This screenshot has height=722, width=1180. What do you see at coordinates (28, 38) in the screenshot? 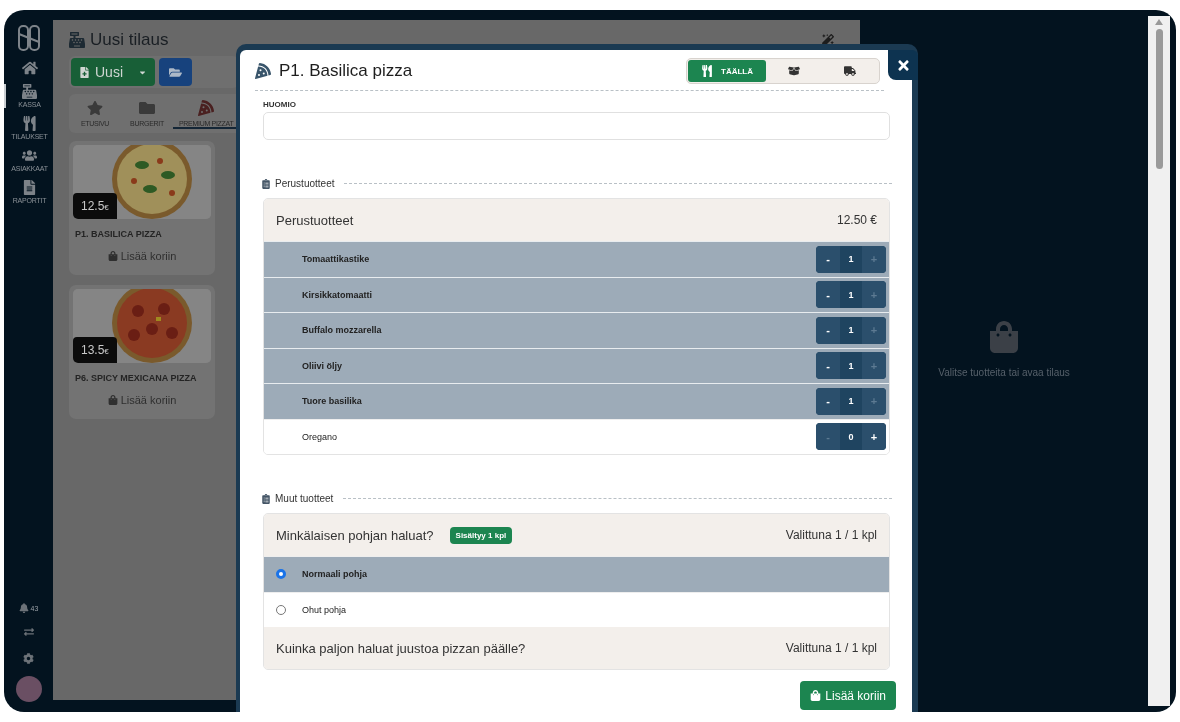
I see `logo-icon` at bounding box center [28, 38].